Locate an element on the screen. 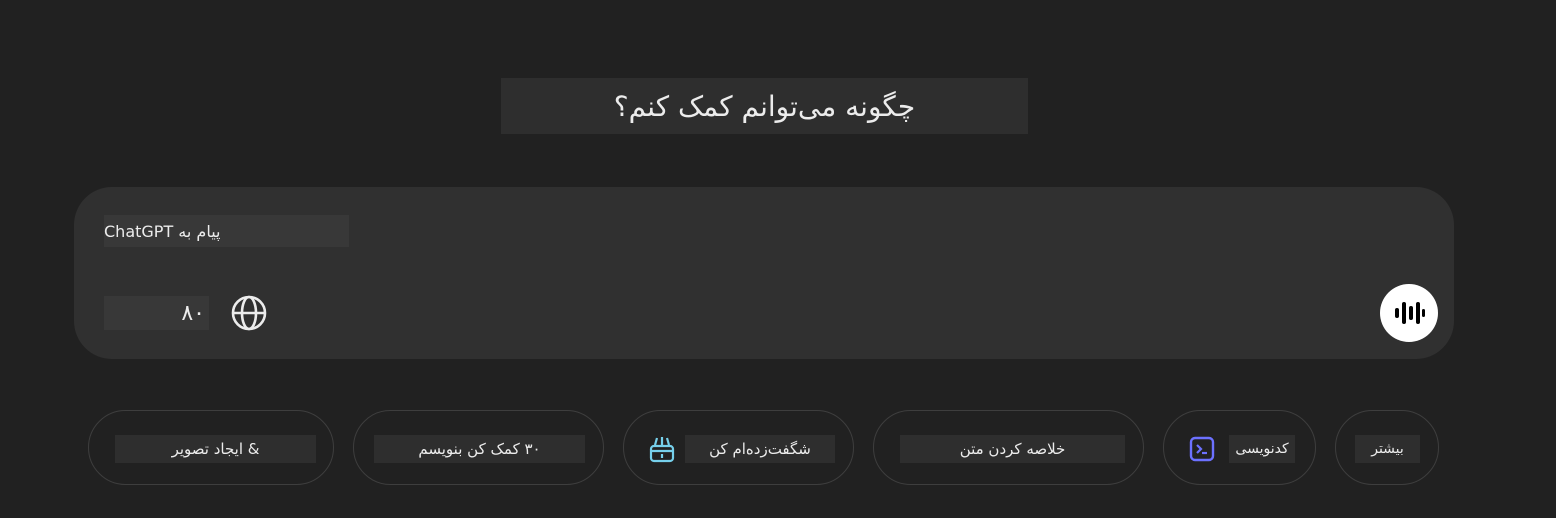 This screenshot has height=518, width=1556. globe-icon is located at coordinates (249, 313).